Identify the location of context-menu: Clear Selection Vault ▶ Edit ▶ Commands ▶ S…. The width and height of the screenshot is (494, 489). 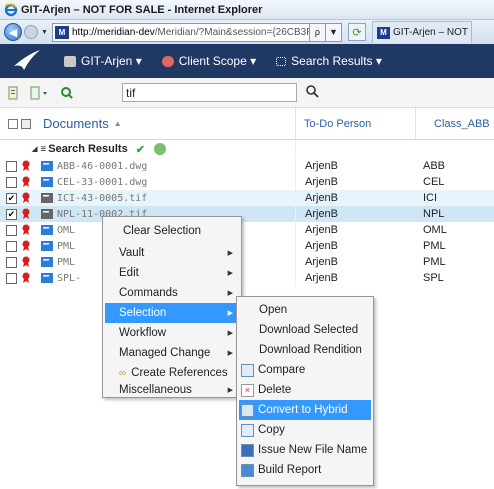
(172, 307).